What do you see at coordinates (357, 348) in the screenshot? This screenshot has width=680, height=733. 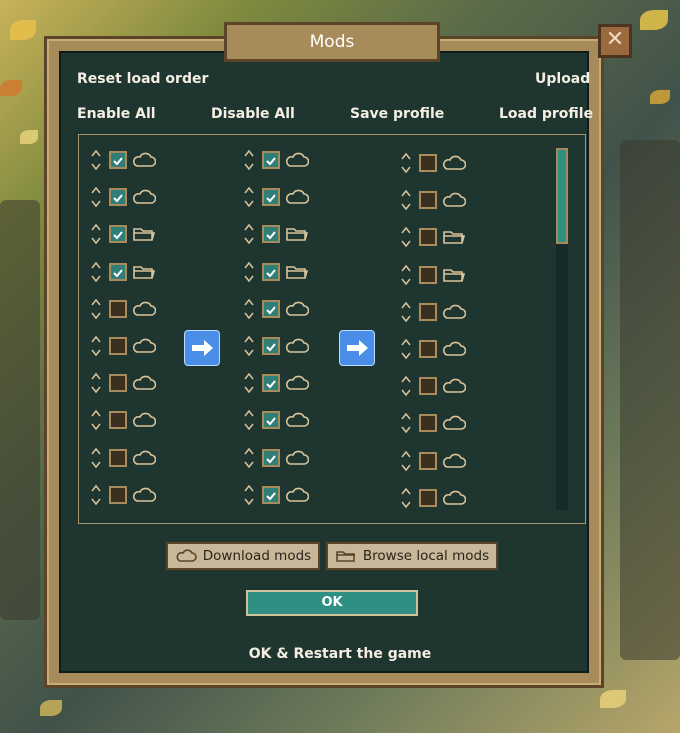 I see `move-right-button` at bounding box center [357, 348].